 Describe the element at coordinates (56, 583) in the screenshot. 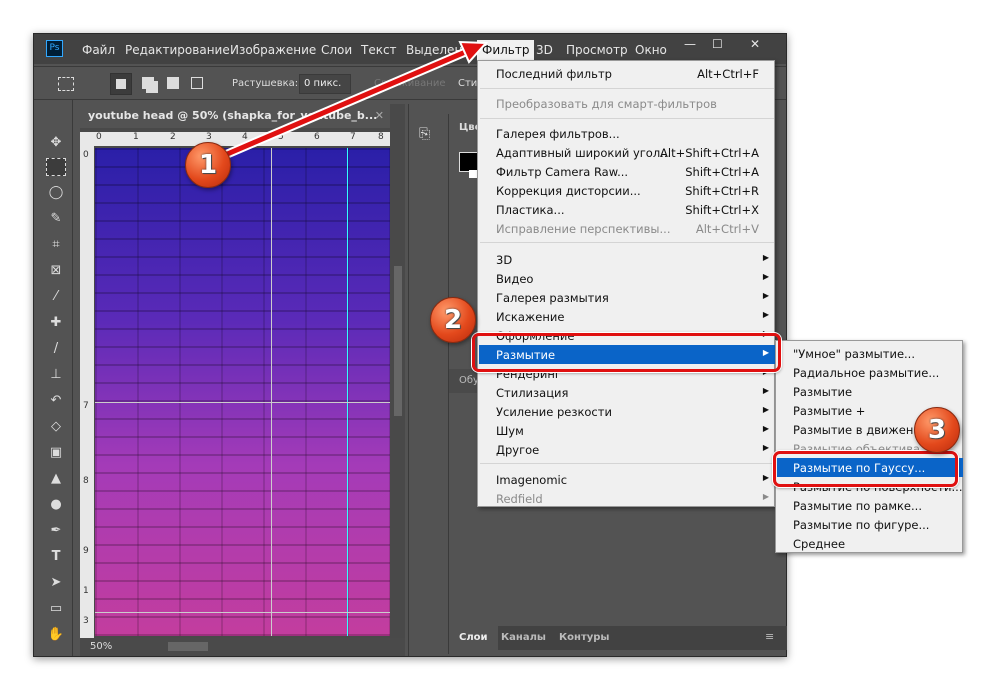

I see `path-select-icon: ➤` at that location.